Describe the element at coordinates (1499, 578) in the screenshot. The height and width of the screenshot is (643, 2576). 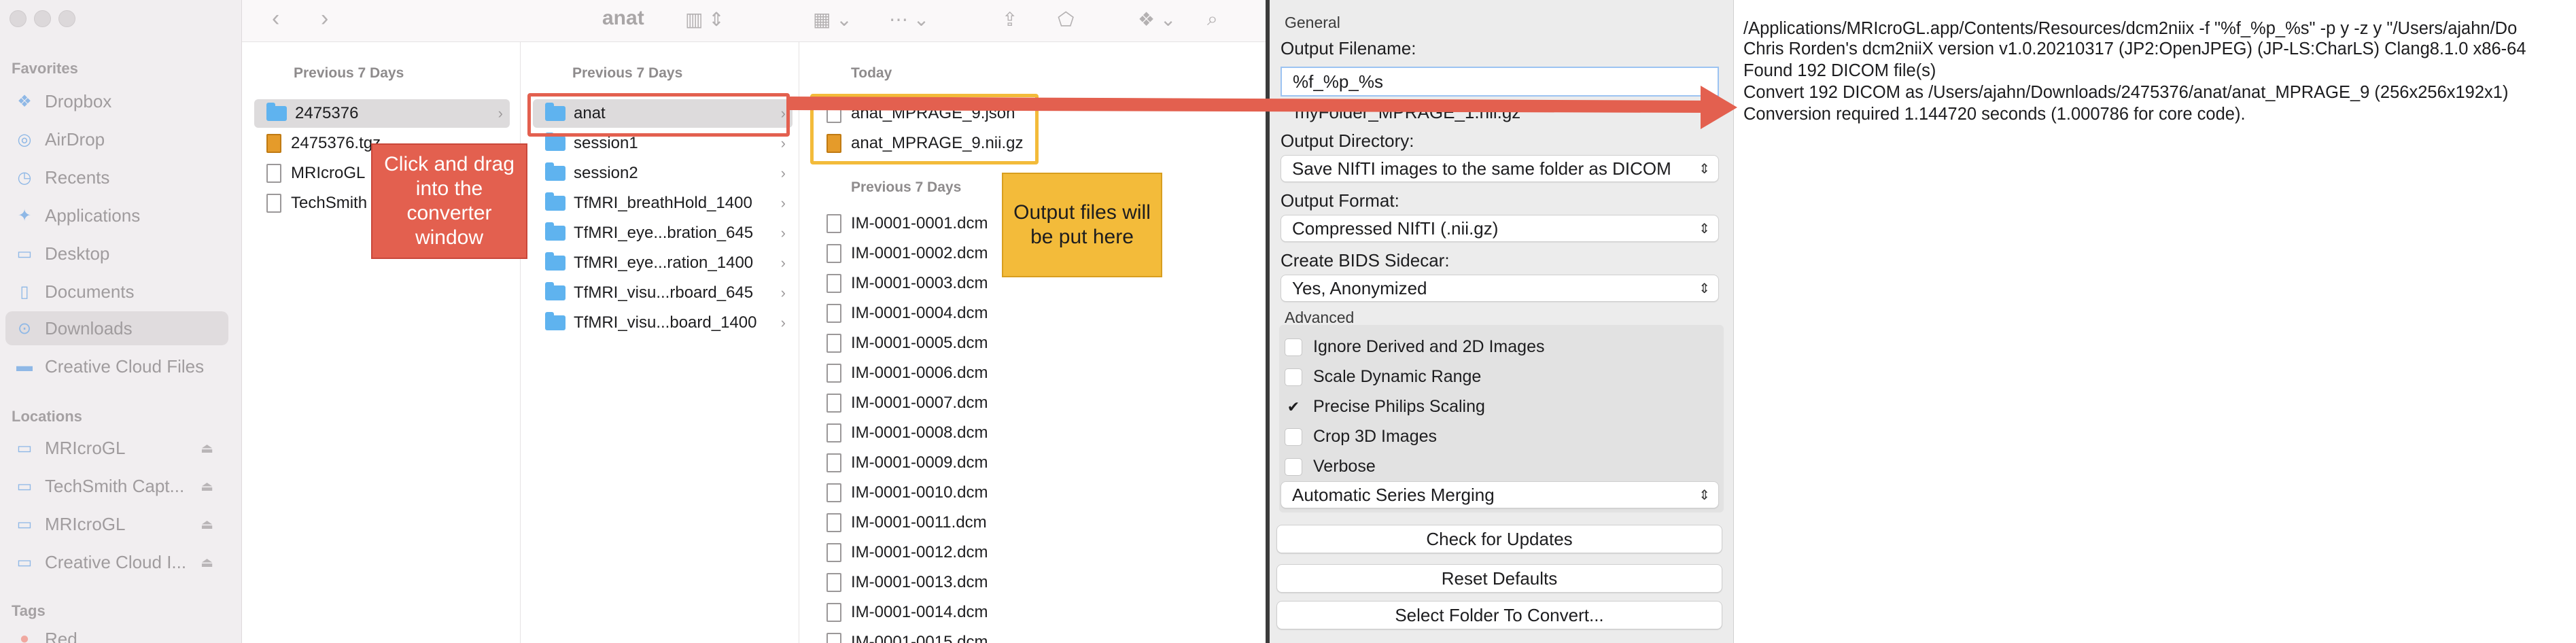
I see `reset-defaults-button: Reset Defaults` at that location.